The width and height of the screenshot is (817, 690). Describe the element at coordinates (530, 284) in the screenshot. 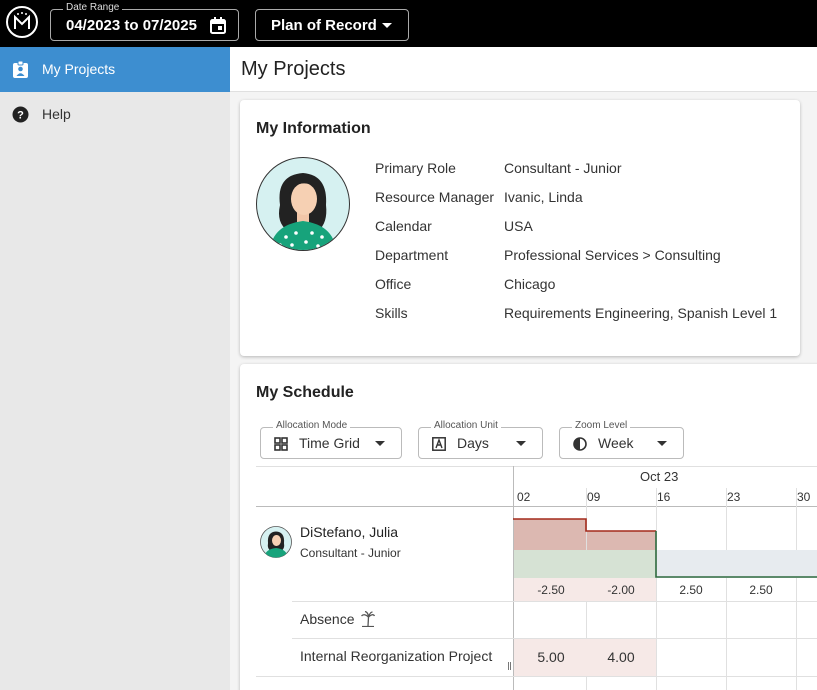

I see `info-value-office: Chicago` at that location.